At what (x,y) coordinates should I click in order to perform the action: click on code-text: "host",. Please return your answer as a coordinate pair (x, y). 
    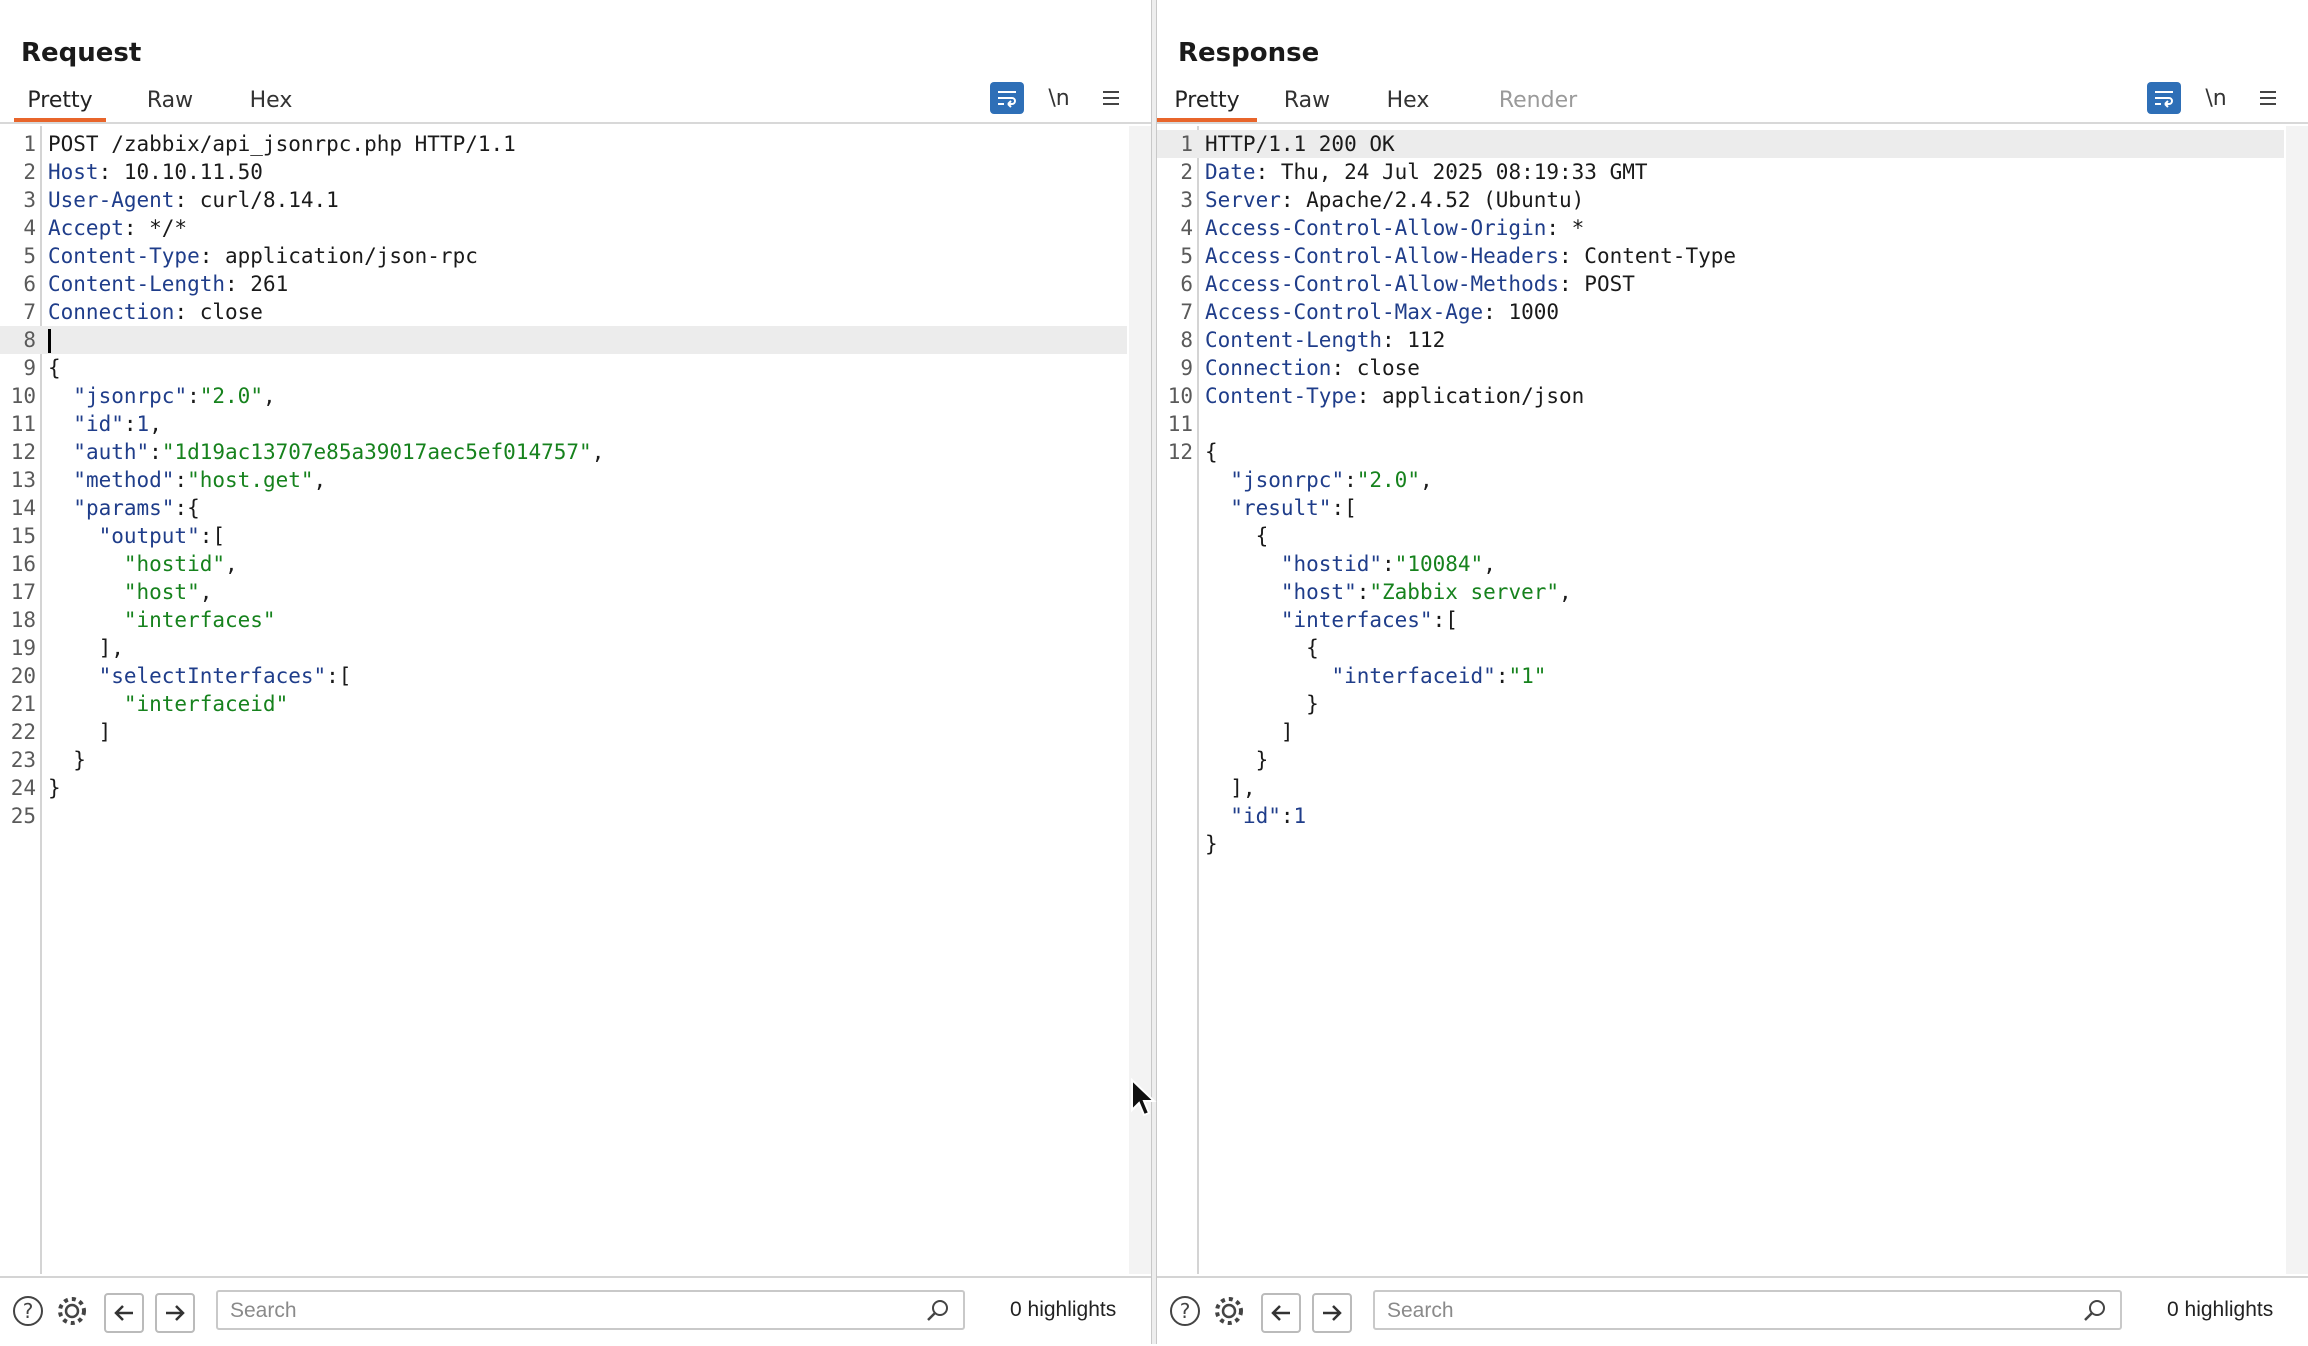
    Looking at the image, I should click on (130, 592).